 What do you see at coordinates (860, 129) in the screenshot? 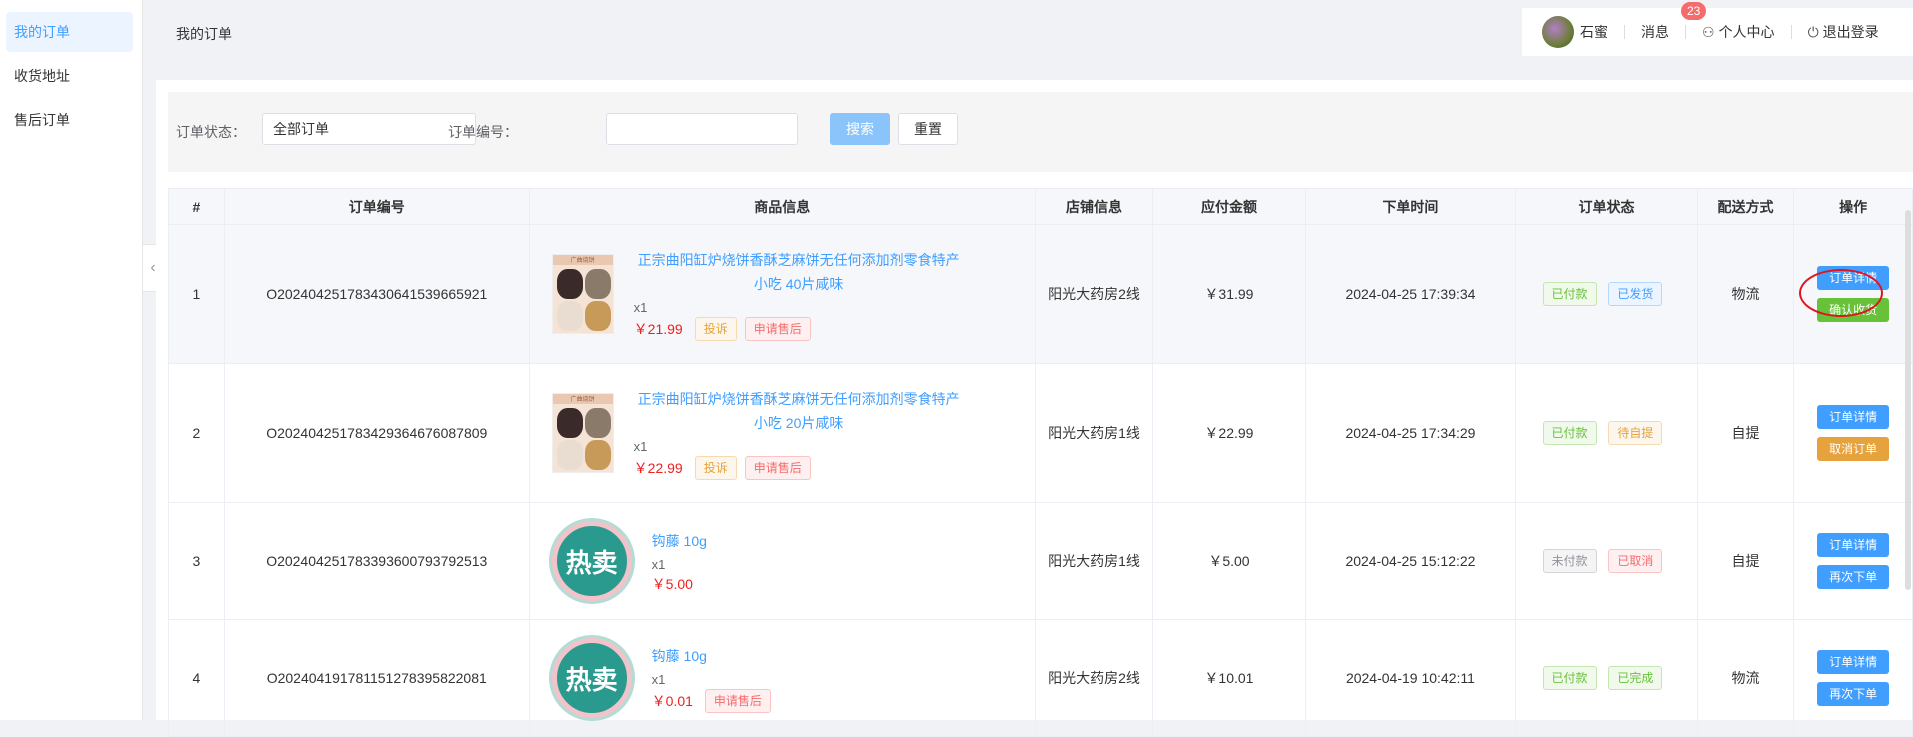
I see `search-button: 搜索` at bounding box center [860, 129].